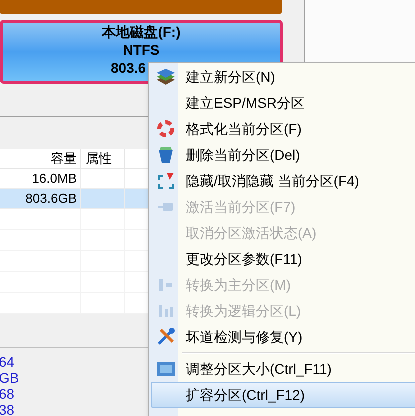 The image size is (415, 416). I want to click on info-value: 68, so click(8, 394).